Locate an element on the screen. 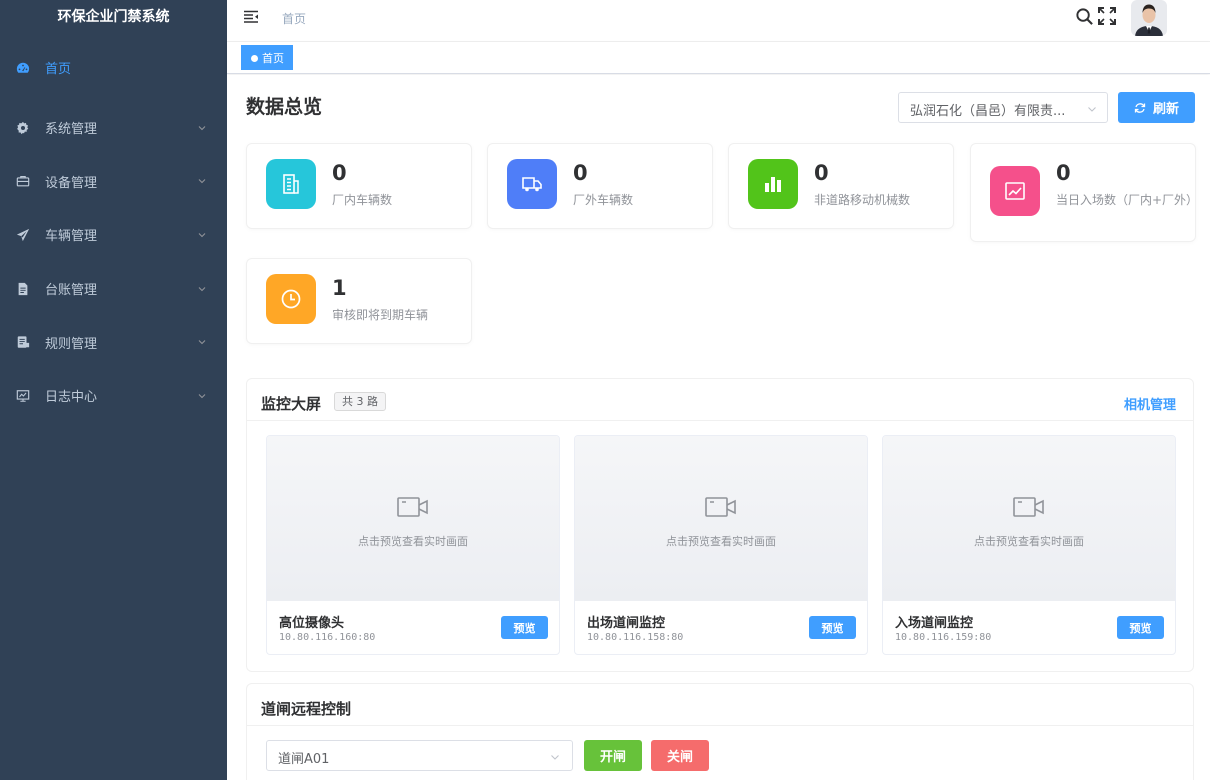 The width and height of the screenshot is (1210, 780). sidebar-item-label: 系统管理 is located at coordinates (71, 130).